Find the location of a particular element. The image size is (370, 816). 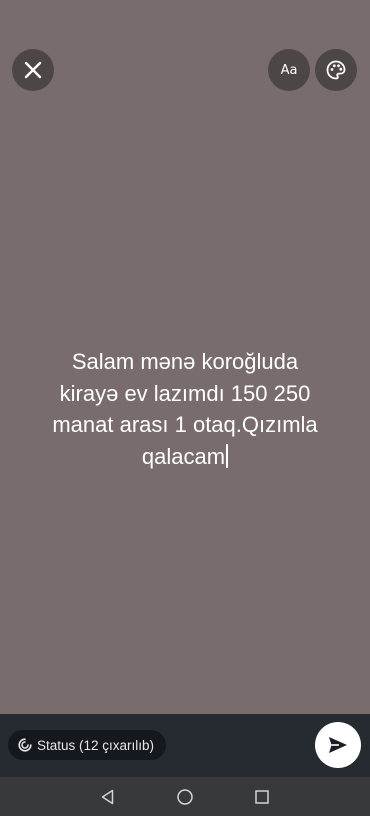

back-button is located at coordinates (108, 797).